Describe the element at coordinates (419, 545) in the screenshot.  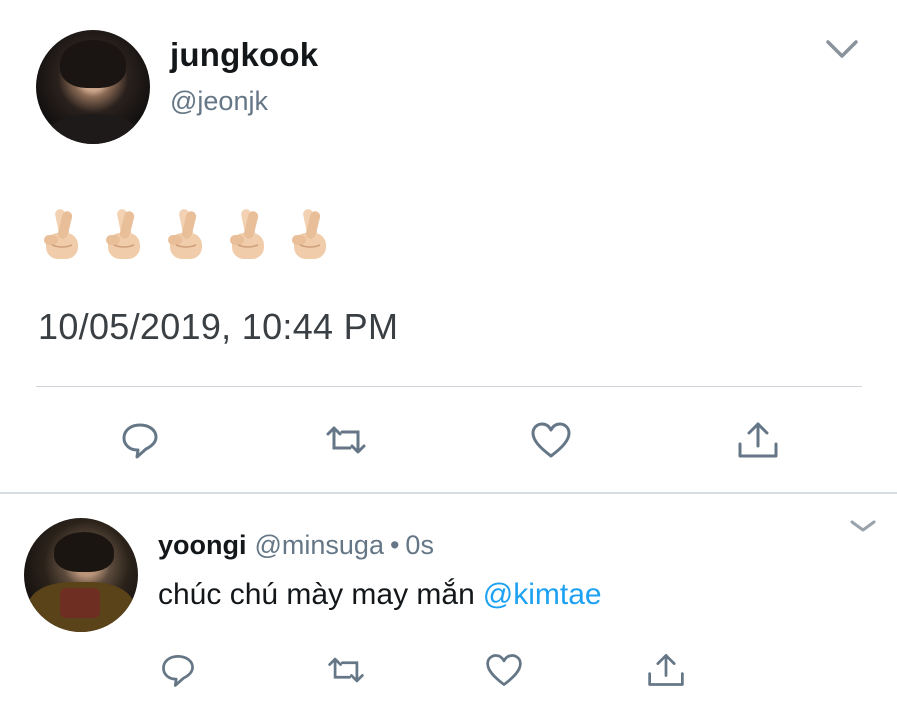
I see `tweet-time: 0s` at that location.